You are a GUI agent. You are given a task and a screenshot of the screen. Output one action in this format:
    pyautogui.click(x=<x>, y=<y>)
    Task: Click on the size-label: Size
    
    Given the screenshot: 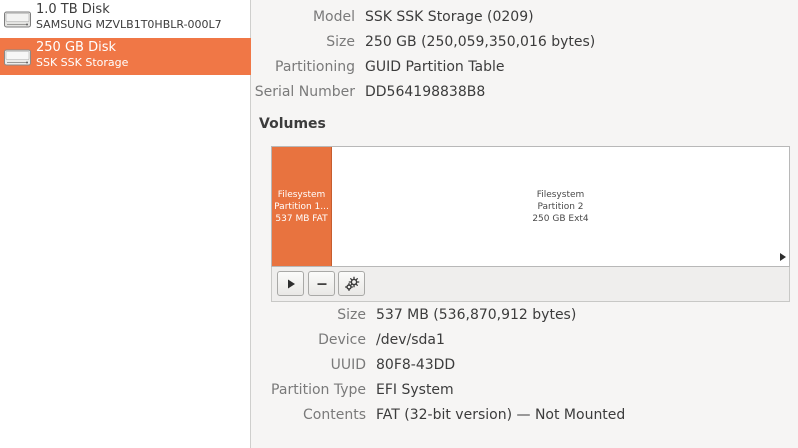 What is the action you would take?
    pyautogui.click(x=340, y=42)
    